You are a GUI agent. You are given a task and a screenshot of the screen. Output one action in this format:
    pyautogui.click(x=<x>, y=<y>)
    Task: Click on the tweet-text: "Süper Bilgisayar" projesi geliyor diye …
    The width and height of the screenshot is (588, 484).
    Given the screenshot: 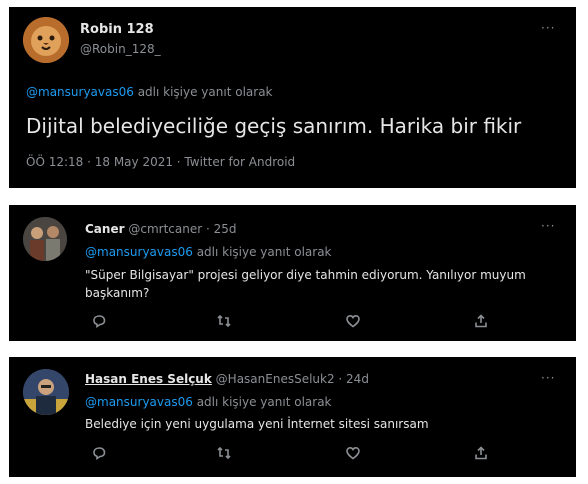 What is the action you would take?
    pyautogui.click(x=305, y=284)
    